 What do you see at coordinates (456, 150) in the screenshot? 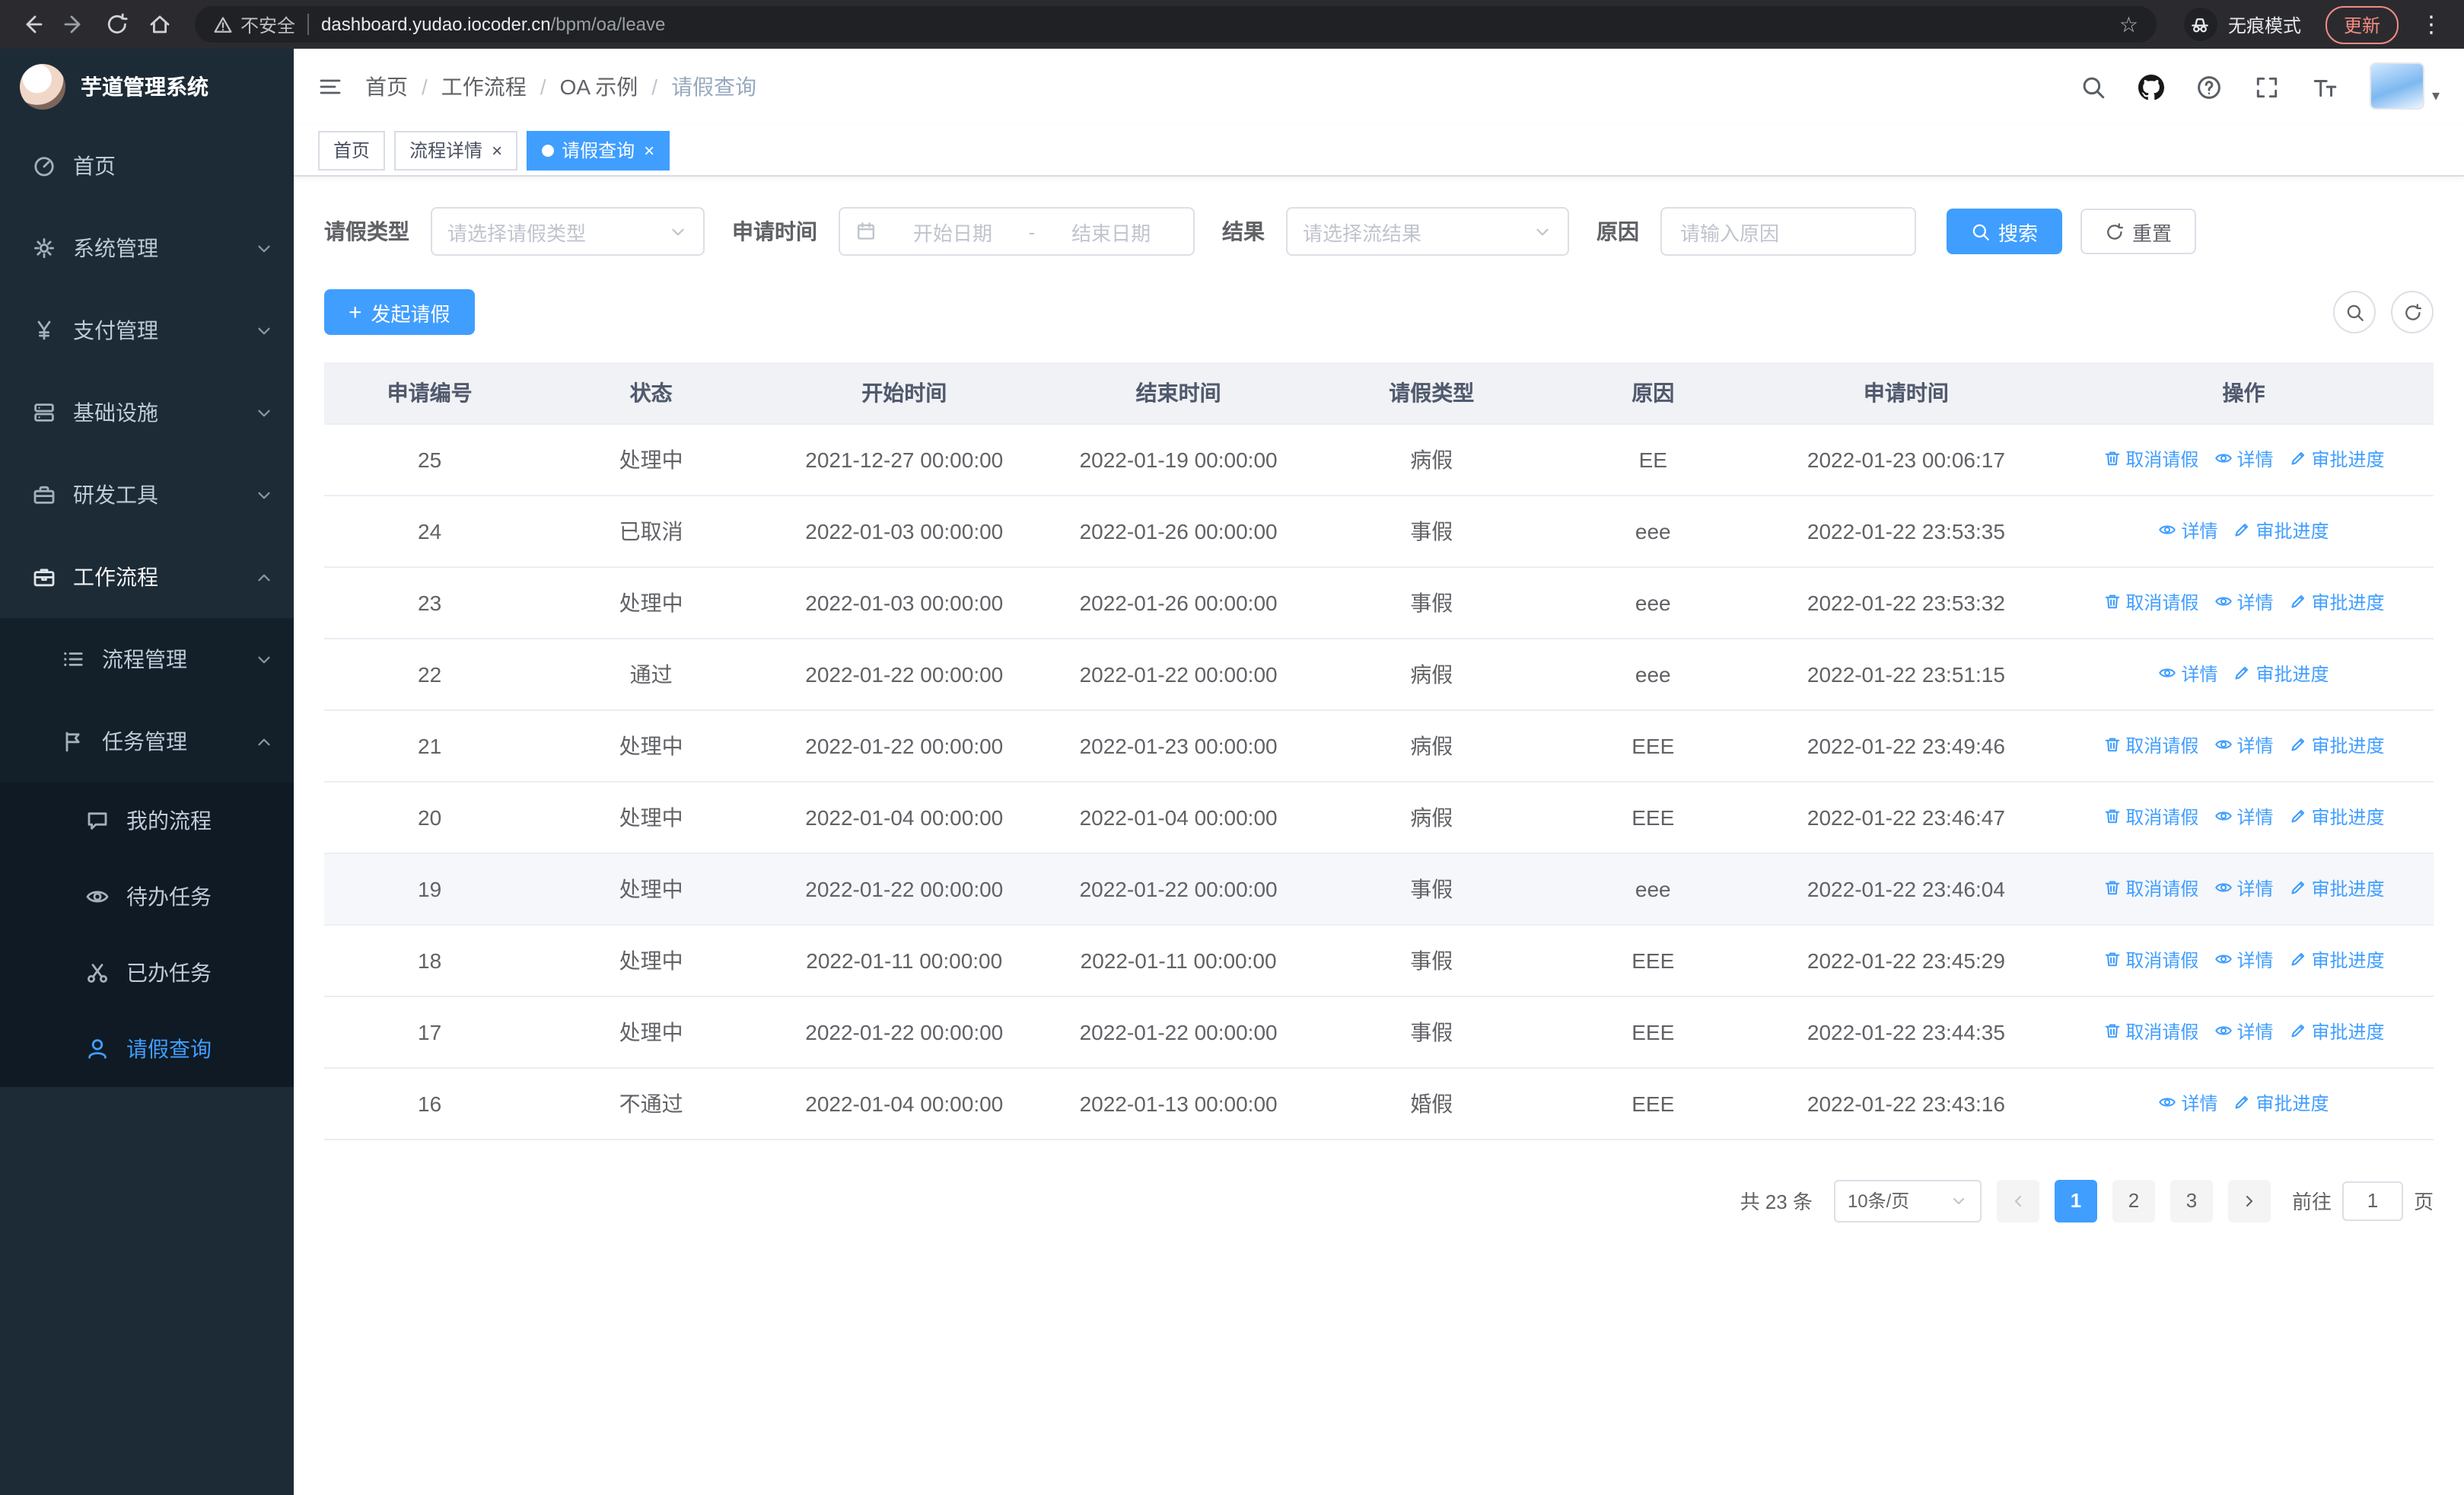
I see `tab-process-detail: 流程详情 ×` at bounding box center [456, 150].